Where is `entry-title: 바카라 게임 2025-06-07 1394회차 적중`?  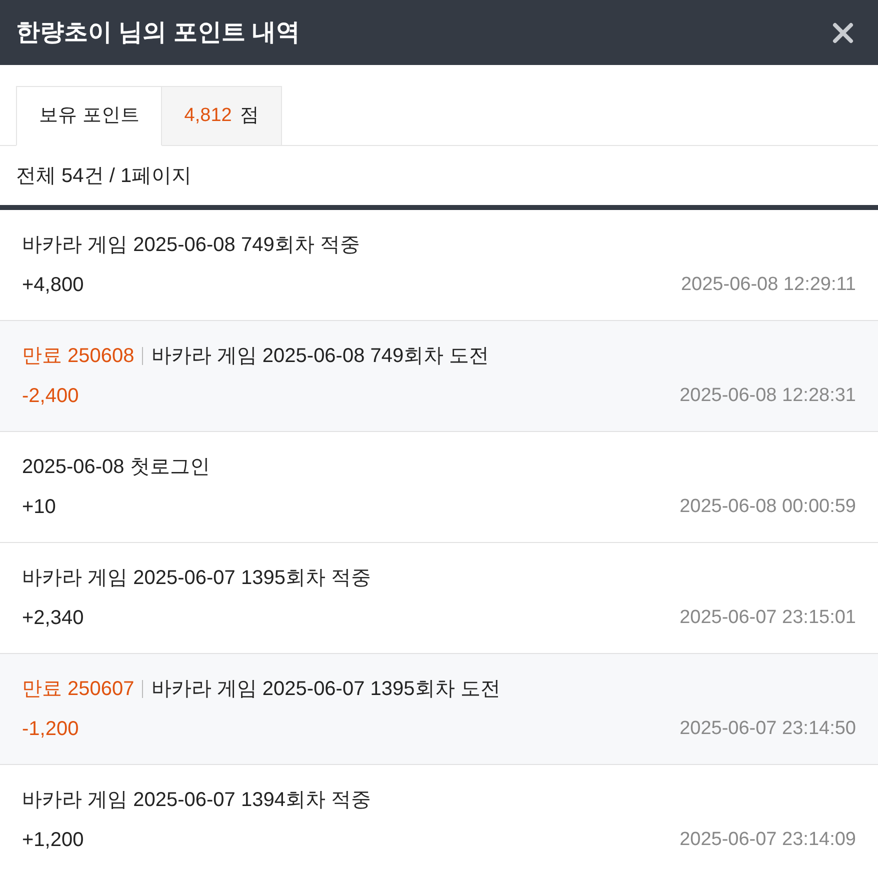 entry-title: 바카라 게임 2025-06-07 1394회차 적중 is located at coordinates (197, 800).